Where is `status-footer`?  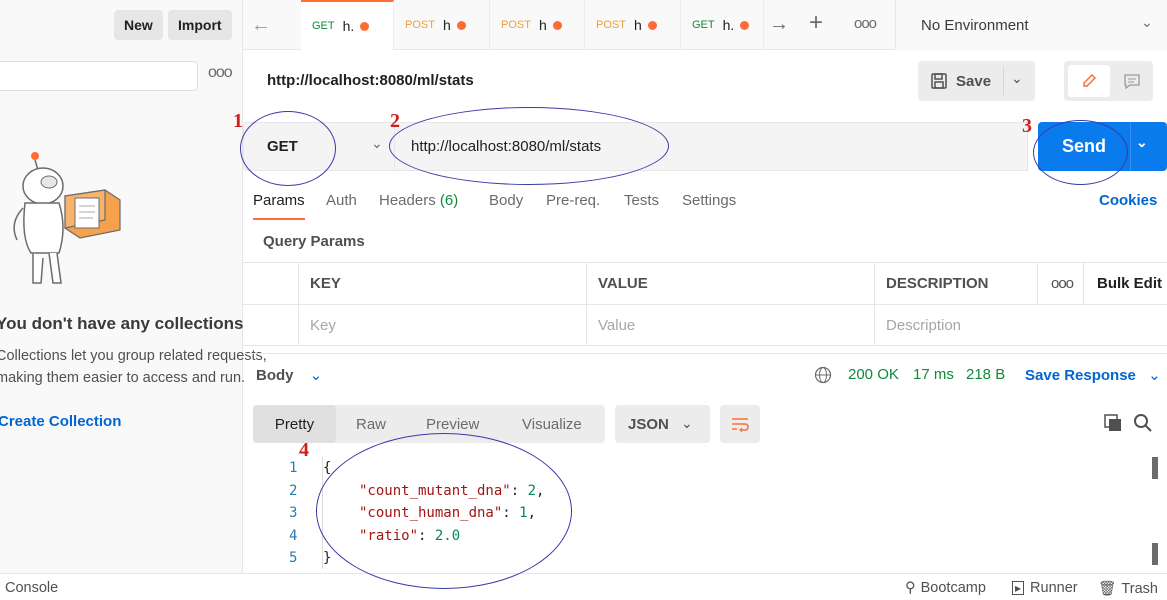
status-footer is located at coordinates (583, 586).